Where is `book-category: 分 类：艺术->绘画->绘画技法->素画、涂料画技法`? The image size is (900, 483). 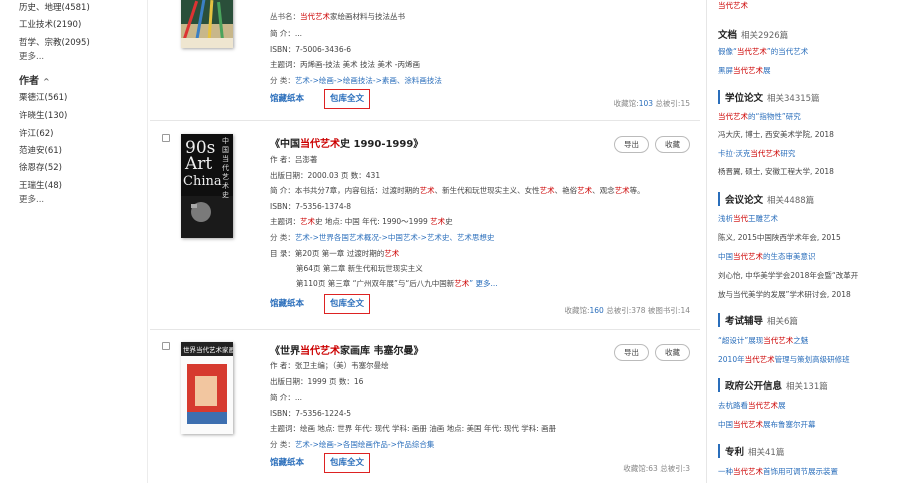 book-category: 分 类：艺术->绘画->绘画技法->素画、涂料画技法 is located at coordinates (356, 80).